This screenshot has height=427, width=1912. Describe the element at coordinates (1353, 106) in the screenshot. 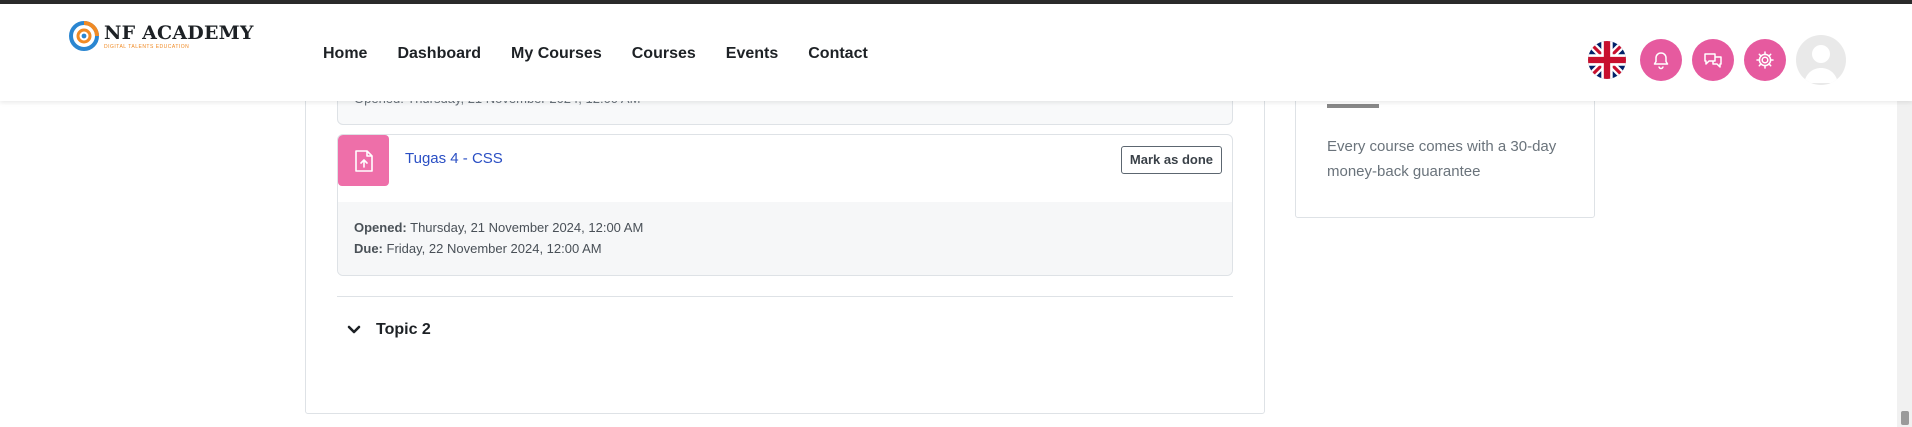

I see `sidebar-accent-bar` at that location.